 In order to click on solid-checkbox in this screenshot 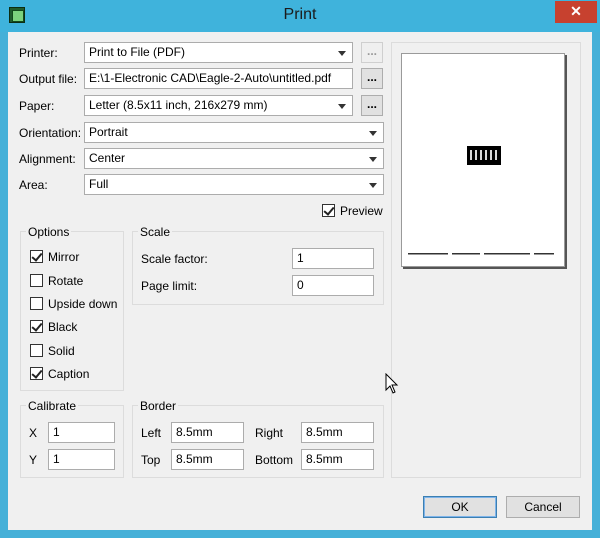, I will do `click(36, 350)`.